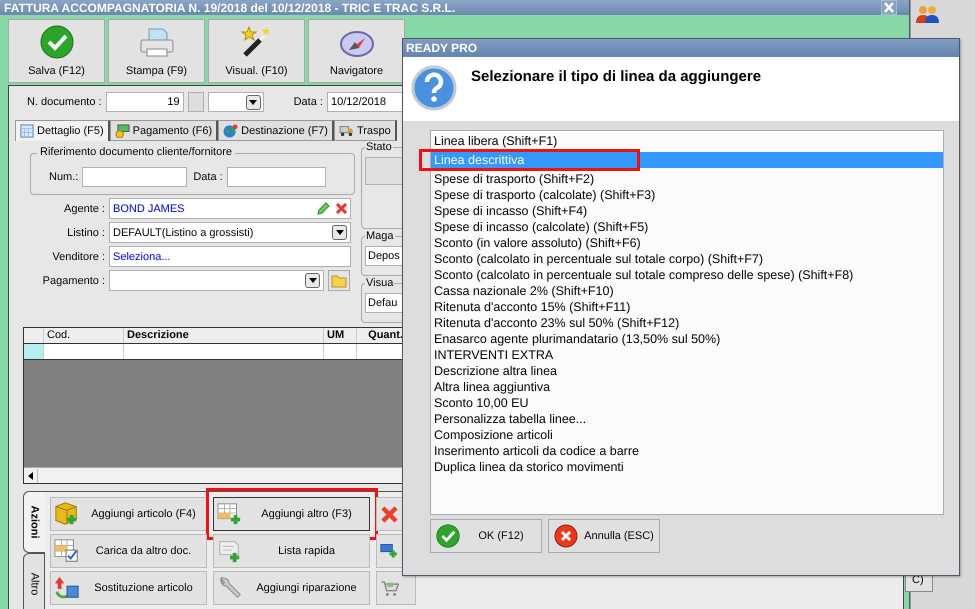 This screenshot has width=975, height=609. Describe the element at coordinates (616, 77) in the screenshot. I see `dialog-message: Selezionare il tipo di linea da aggiungere` at that location.